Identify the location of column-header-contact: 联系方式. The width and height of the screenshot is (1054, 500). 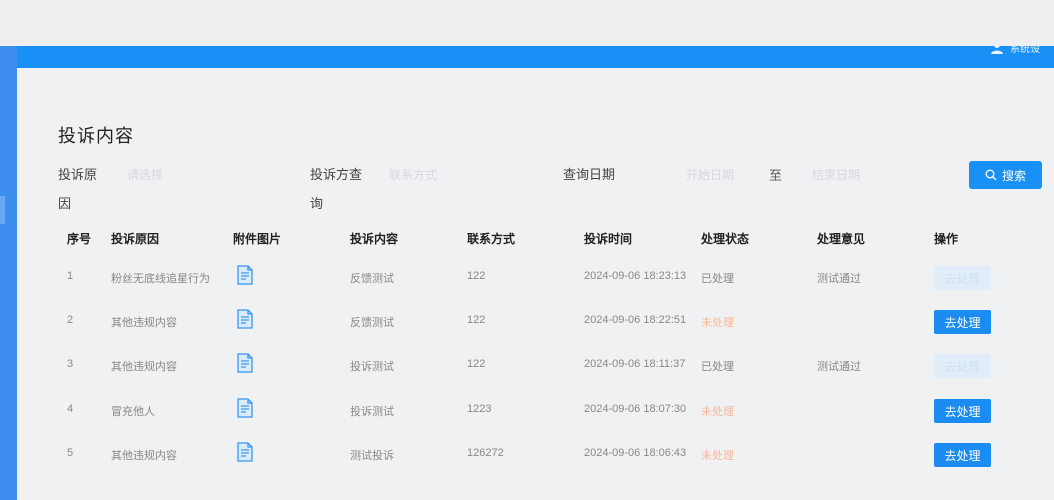
(491, 239).